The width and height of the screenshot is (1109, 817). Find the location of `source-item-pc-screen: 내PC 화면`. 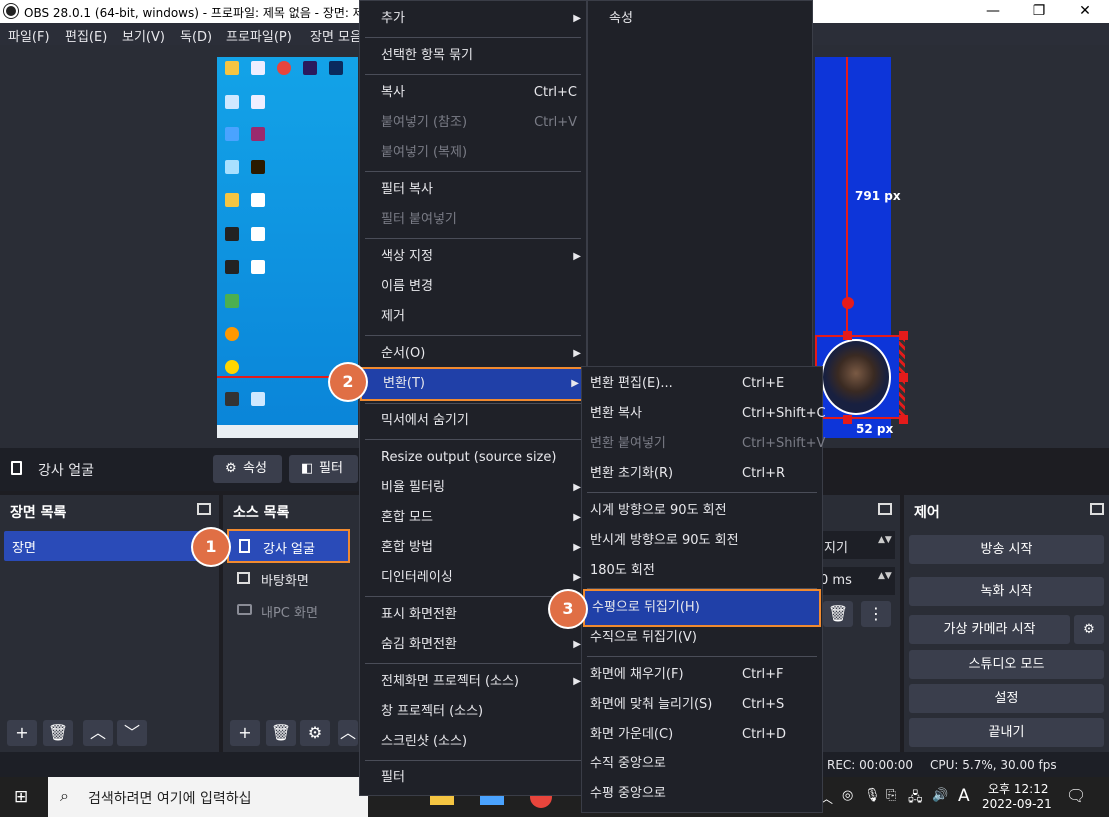

source-item-pc-screen: 내PC 화면 is located at coordinates (288, 614).